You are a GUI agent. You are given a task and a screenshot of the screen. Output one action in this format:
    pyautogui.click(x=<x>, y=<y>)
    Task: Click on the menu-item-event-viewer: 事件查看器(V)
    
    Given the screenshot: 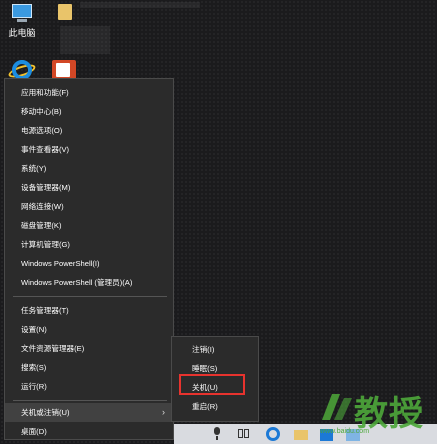 What is the action you would take?
    pyautogui.click(x=89, y=149)
    